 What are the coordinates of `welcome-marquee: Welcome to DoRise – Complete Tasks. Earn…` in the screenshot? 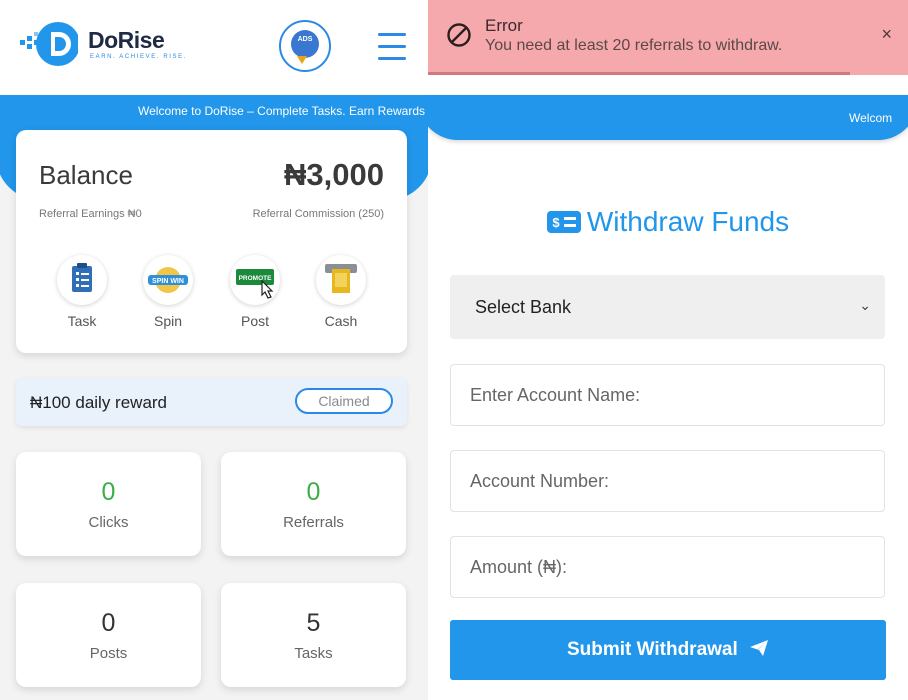 It's located at (282, 111).